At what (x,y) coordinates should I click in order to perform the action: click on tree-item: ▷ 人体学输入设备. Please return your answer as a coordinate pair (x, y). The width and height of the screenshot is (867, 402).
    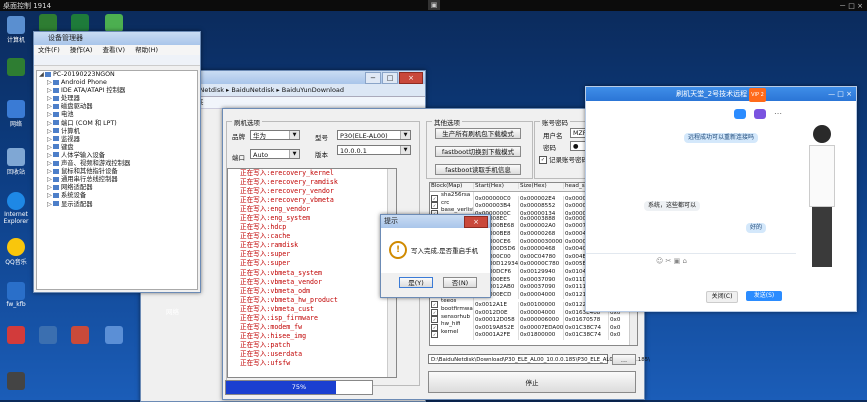
    Looking at the image, I should click on (117, 156).